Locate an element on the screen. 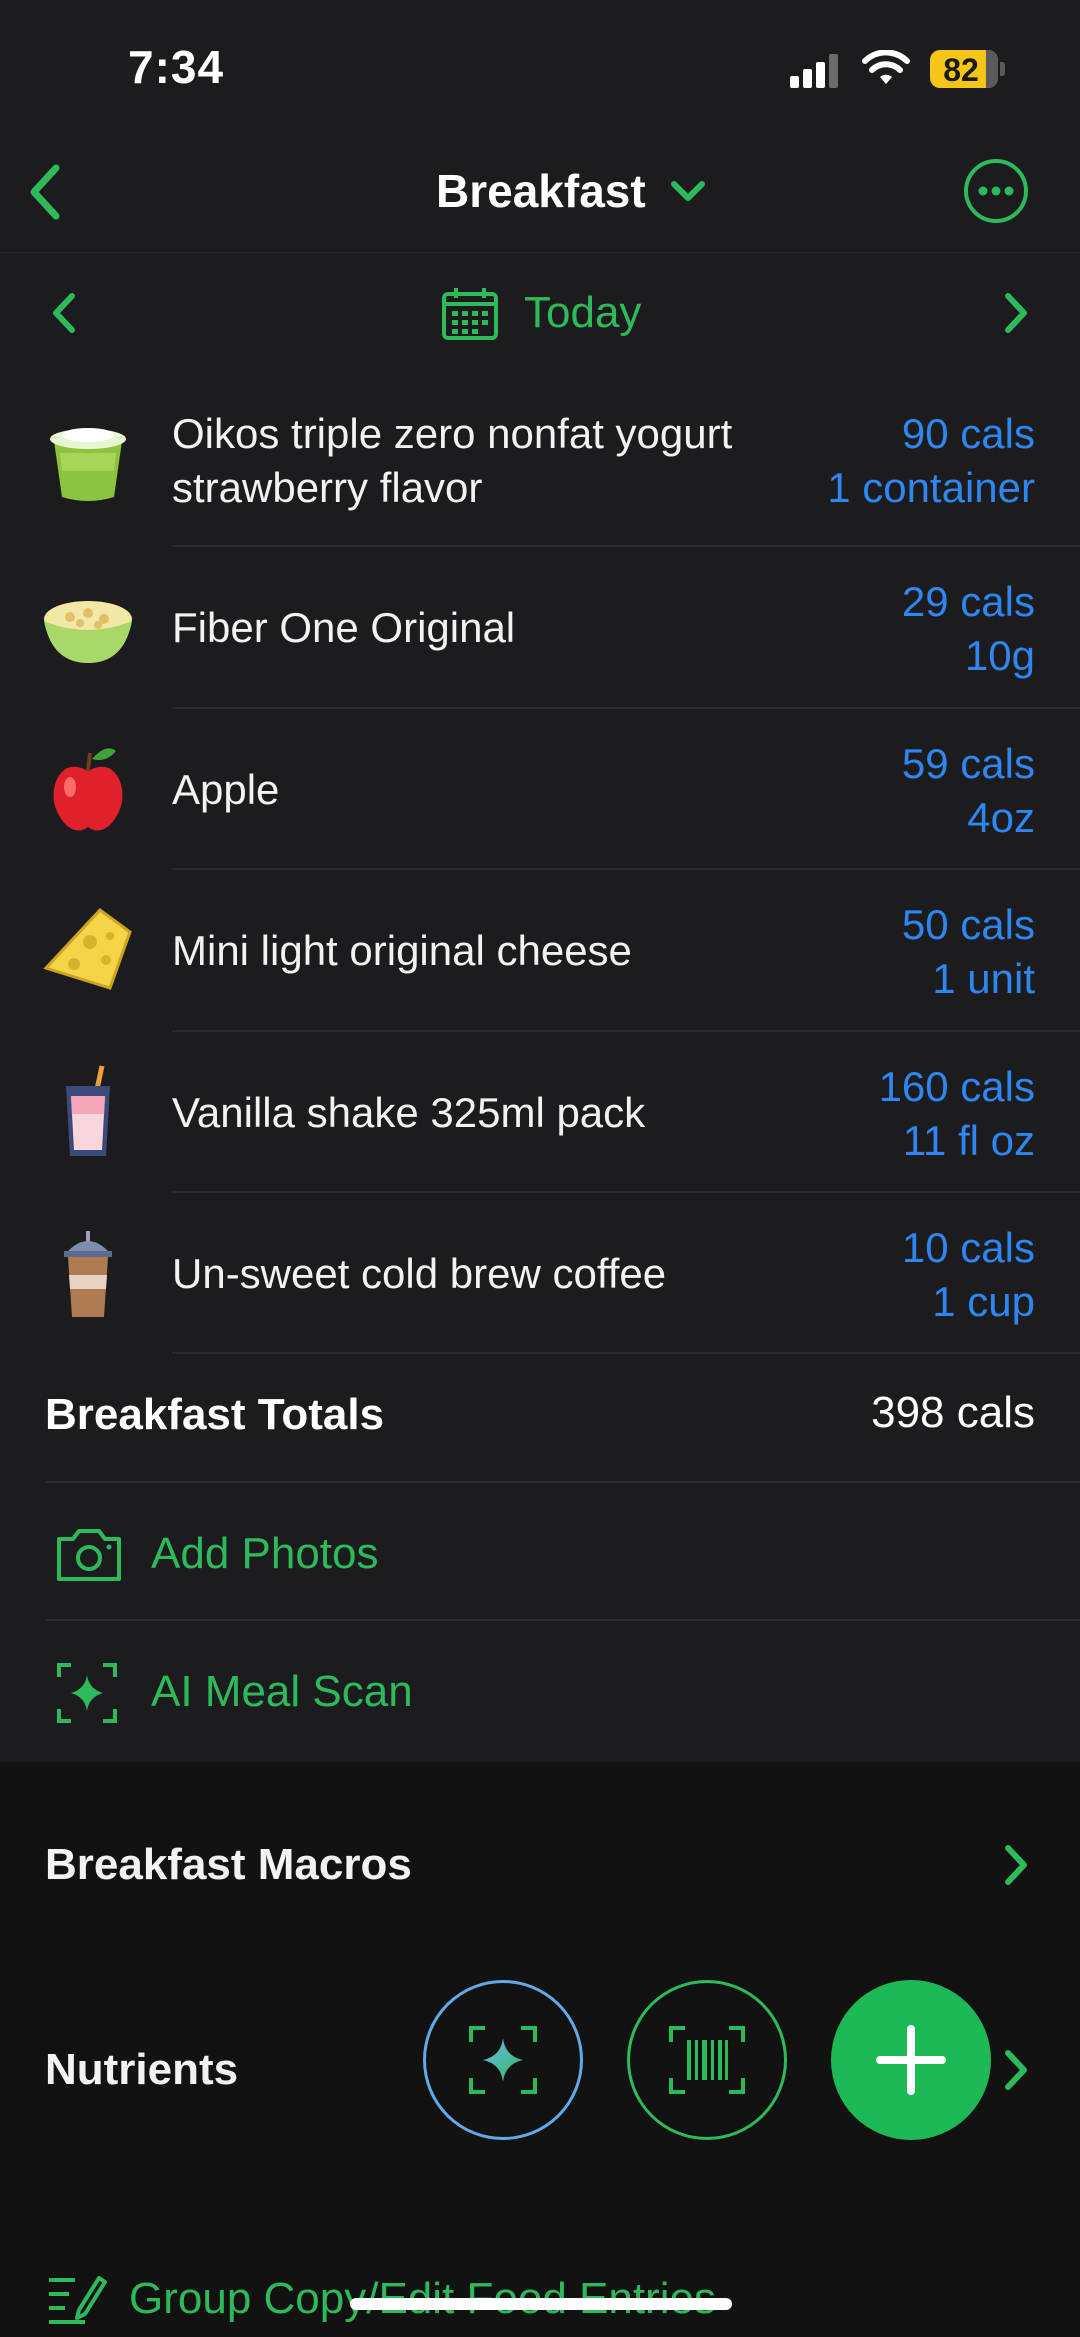  breakfast-macros-label: Breakfast Macros is located at coordinates (228, 1864).